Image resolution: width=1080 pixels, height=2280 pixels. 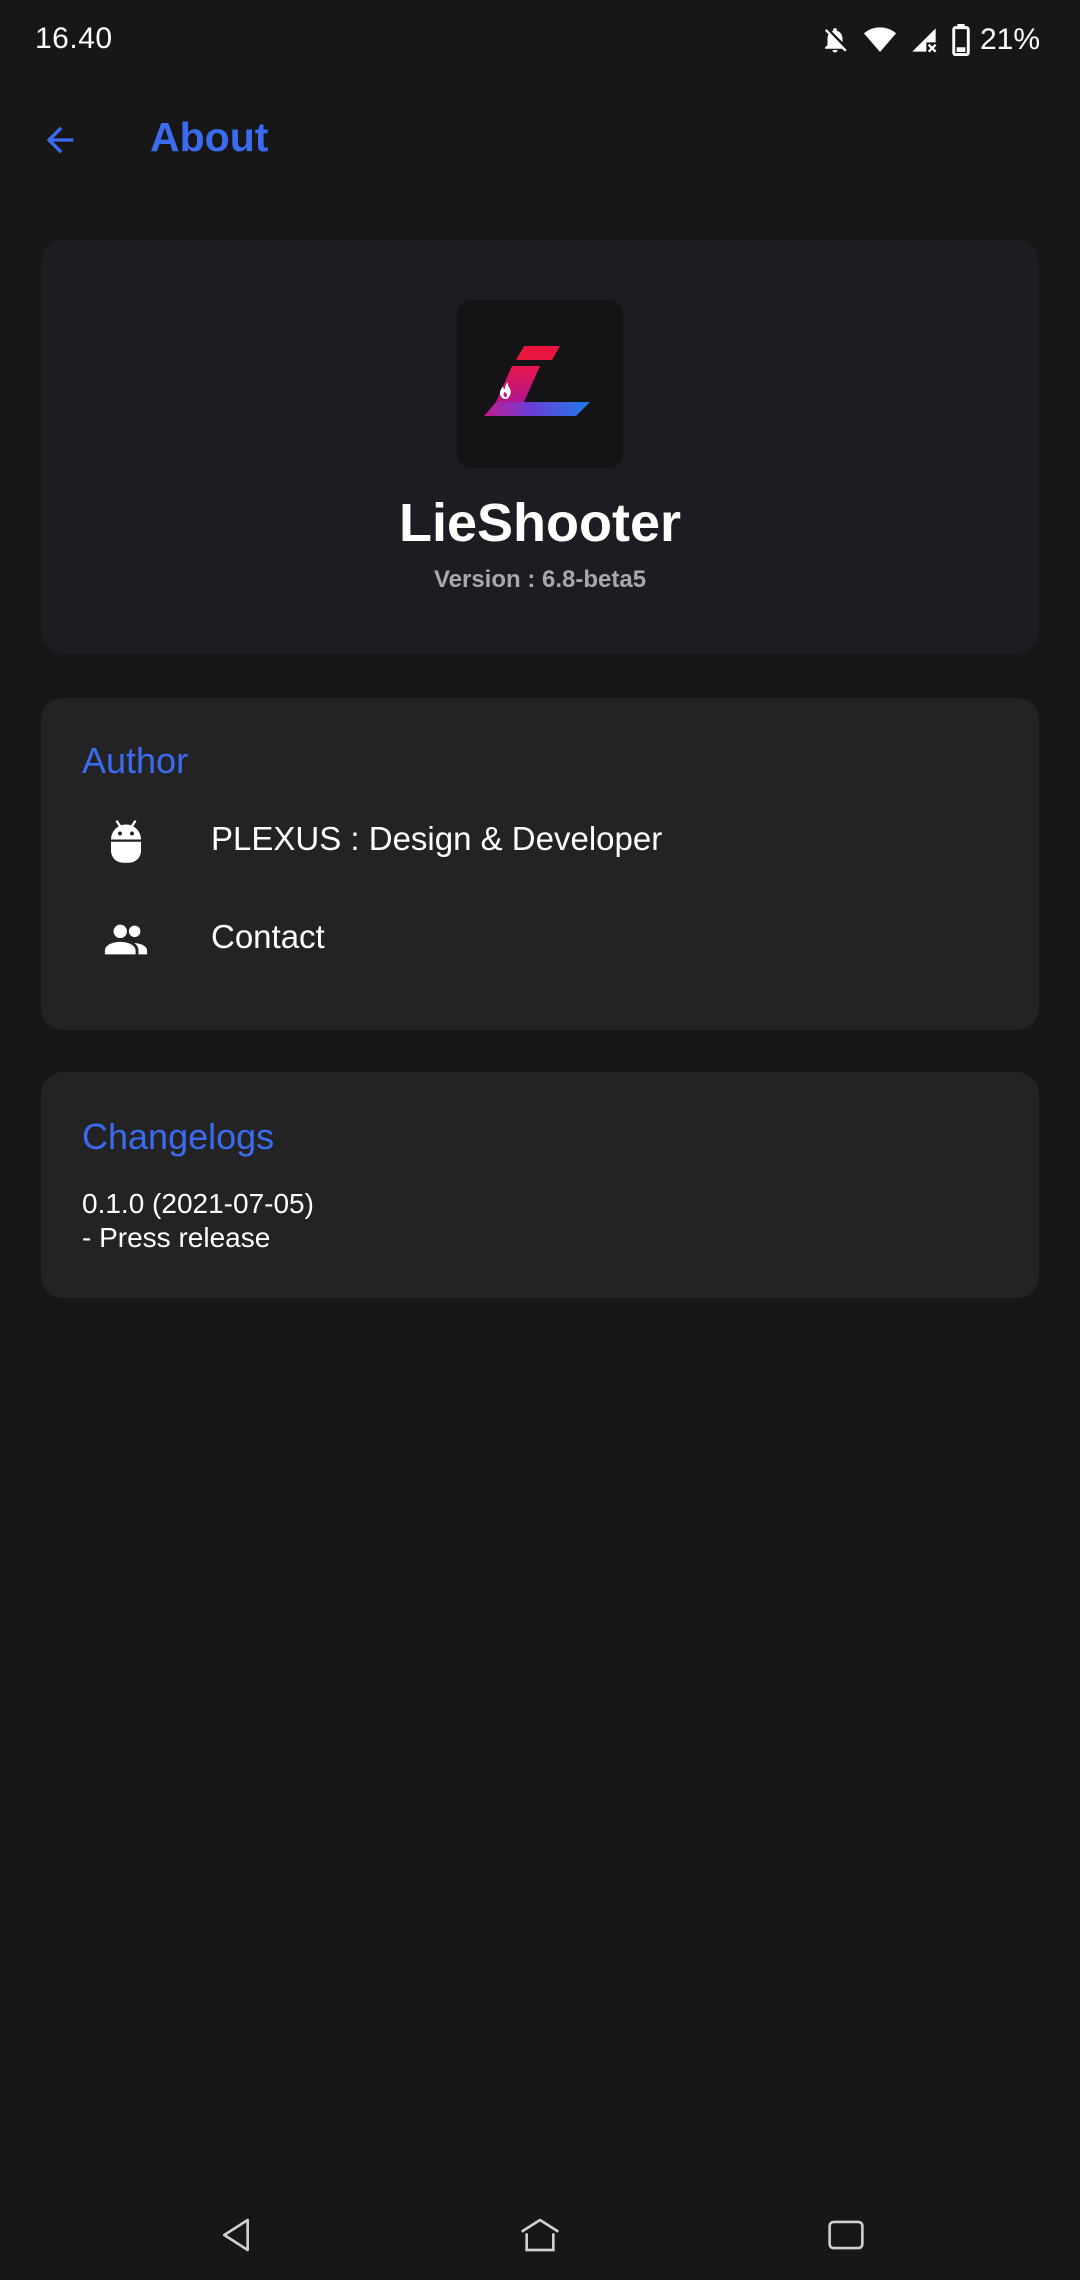 I want to click on status-icons: 21%, so click(x=930, y=40).